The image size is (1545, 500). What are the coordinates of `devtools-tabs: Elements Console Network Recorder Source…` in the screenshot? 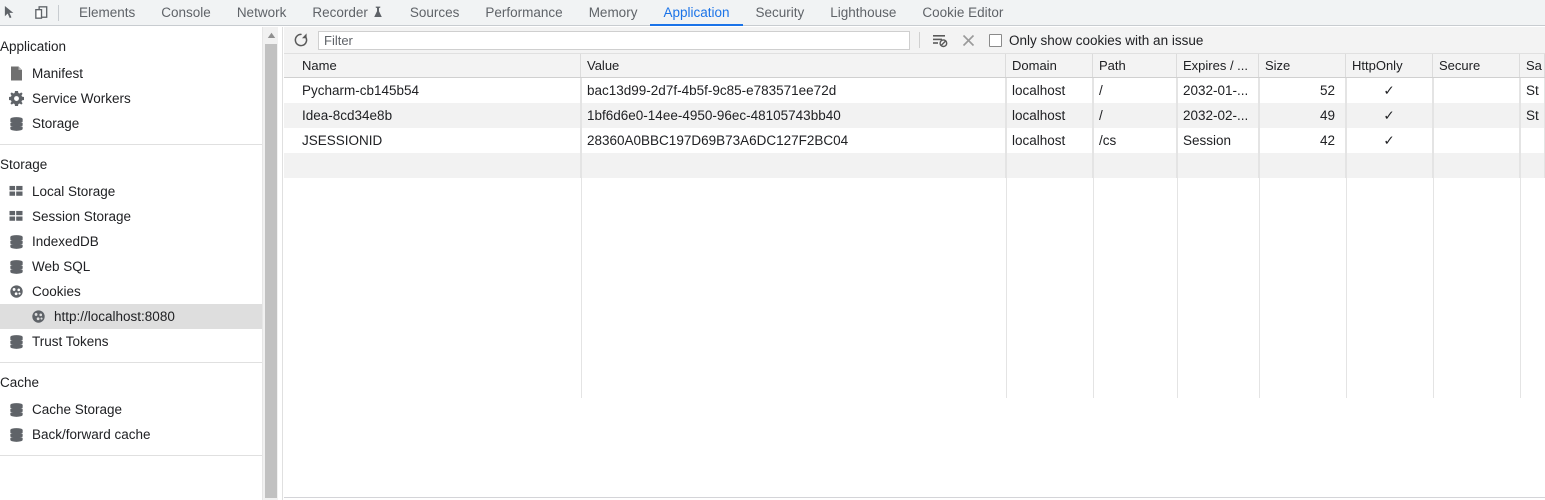 It's located at (541, 13).